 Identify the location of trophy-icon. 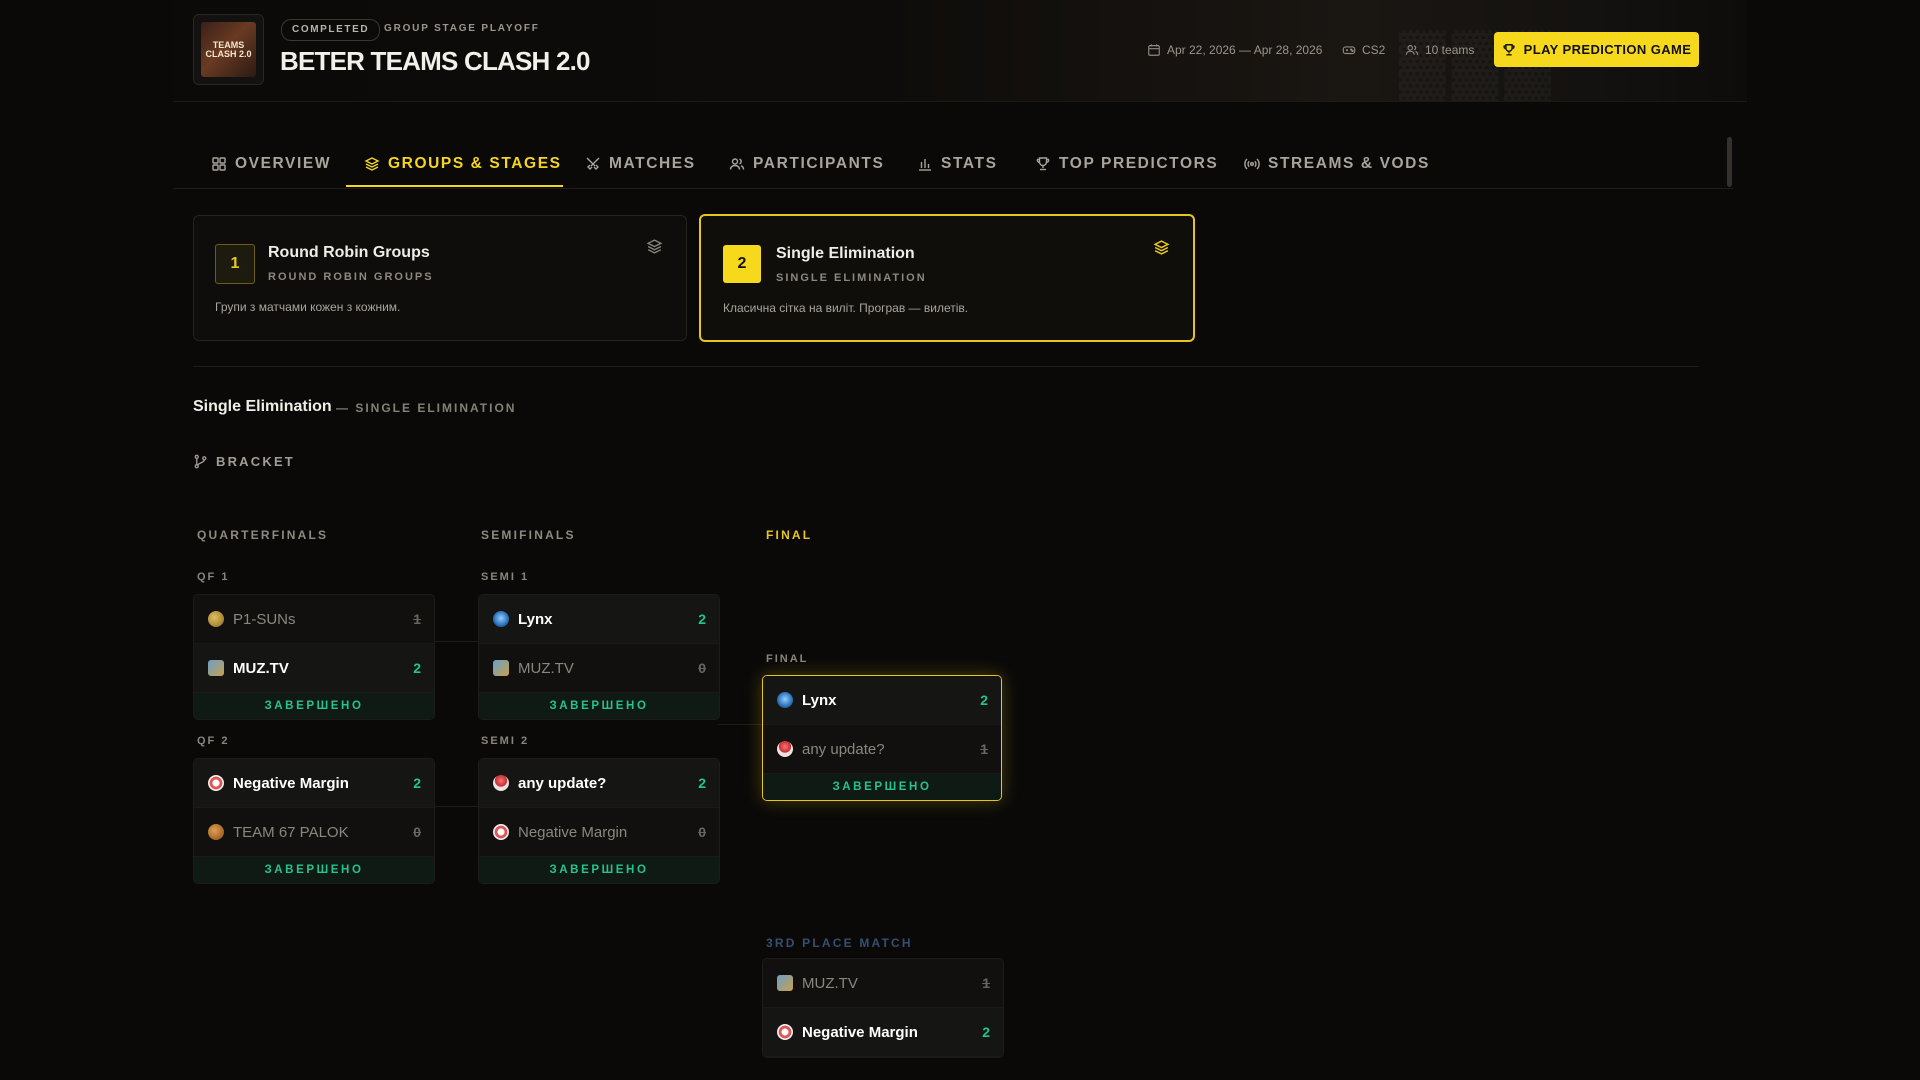
(1043, 164).